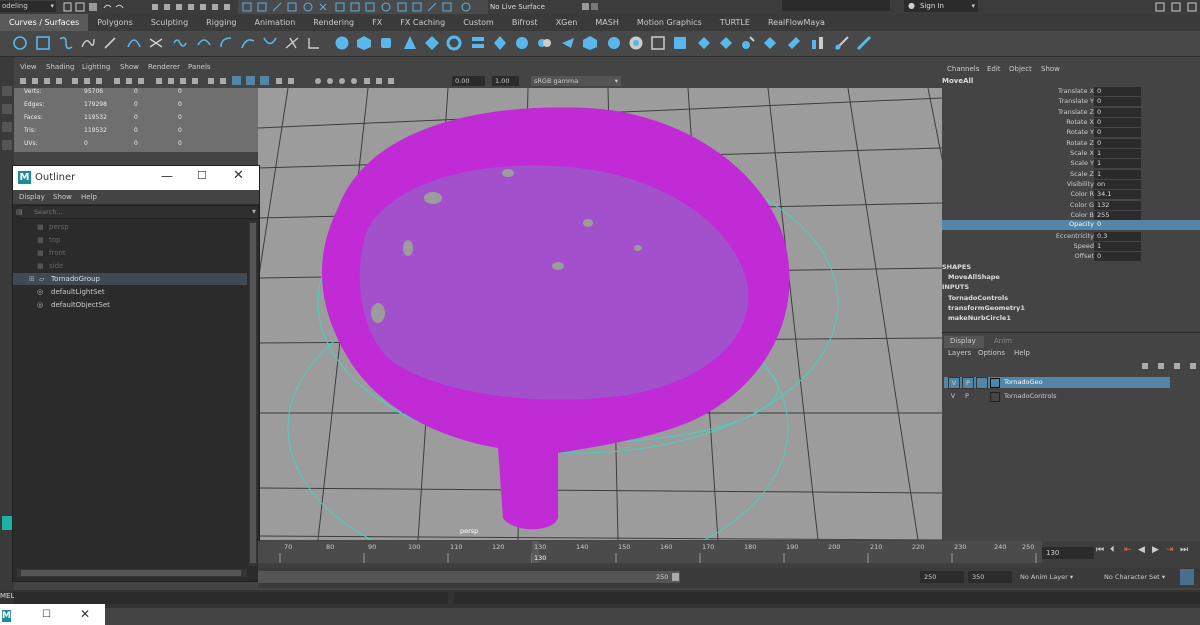 The height and width of the screenshot is (625, 1200). Describe the element at coordinates (254, 212) in the screenshot. I see `chevron-down-icon: ▾` at that location.